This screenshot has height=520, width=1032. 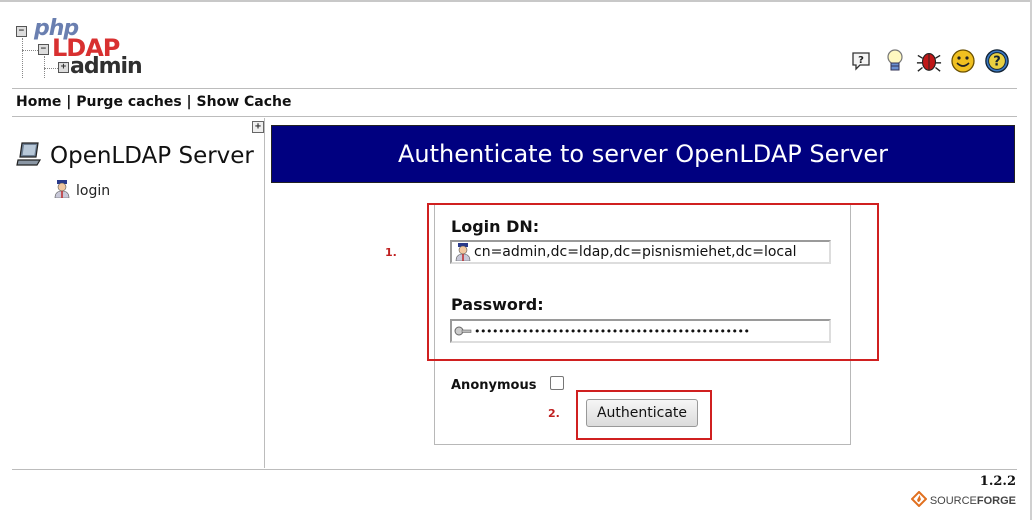 I want to click on authenticate-button: Authenticate, so click(x=642, y=413).